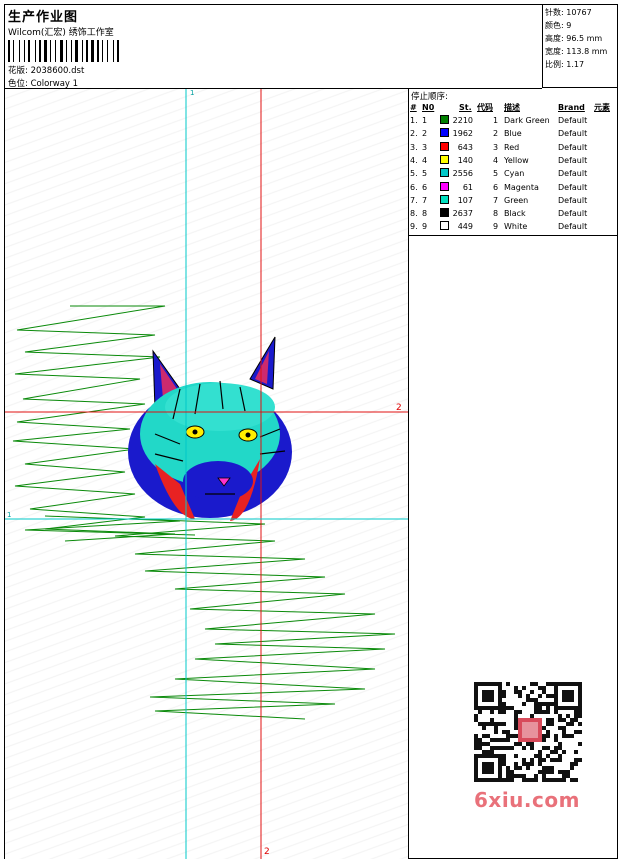 This screenshot has height=861, width=620. I want to click on colorway-label: 色位:, so click(18, 84).